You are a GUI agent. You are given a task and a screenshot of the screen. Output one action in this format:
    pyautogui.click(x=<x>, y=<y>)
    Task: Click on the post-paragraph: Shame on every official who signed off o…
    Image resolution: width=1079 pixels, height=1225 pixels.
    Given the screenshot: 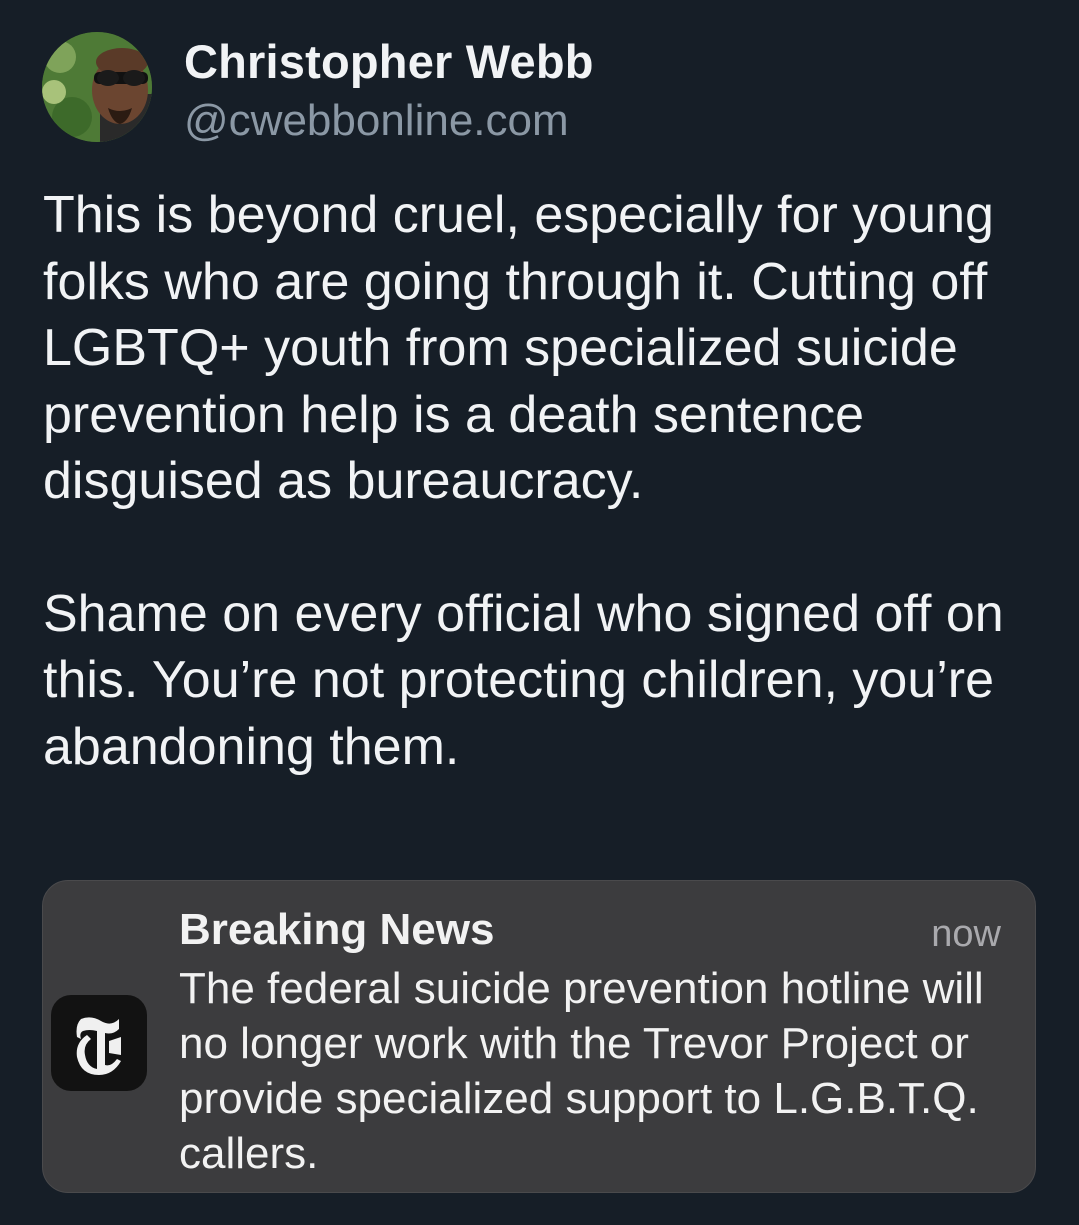 What is the action you would take?
    pyautogui.click(x=523, y=680)
    